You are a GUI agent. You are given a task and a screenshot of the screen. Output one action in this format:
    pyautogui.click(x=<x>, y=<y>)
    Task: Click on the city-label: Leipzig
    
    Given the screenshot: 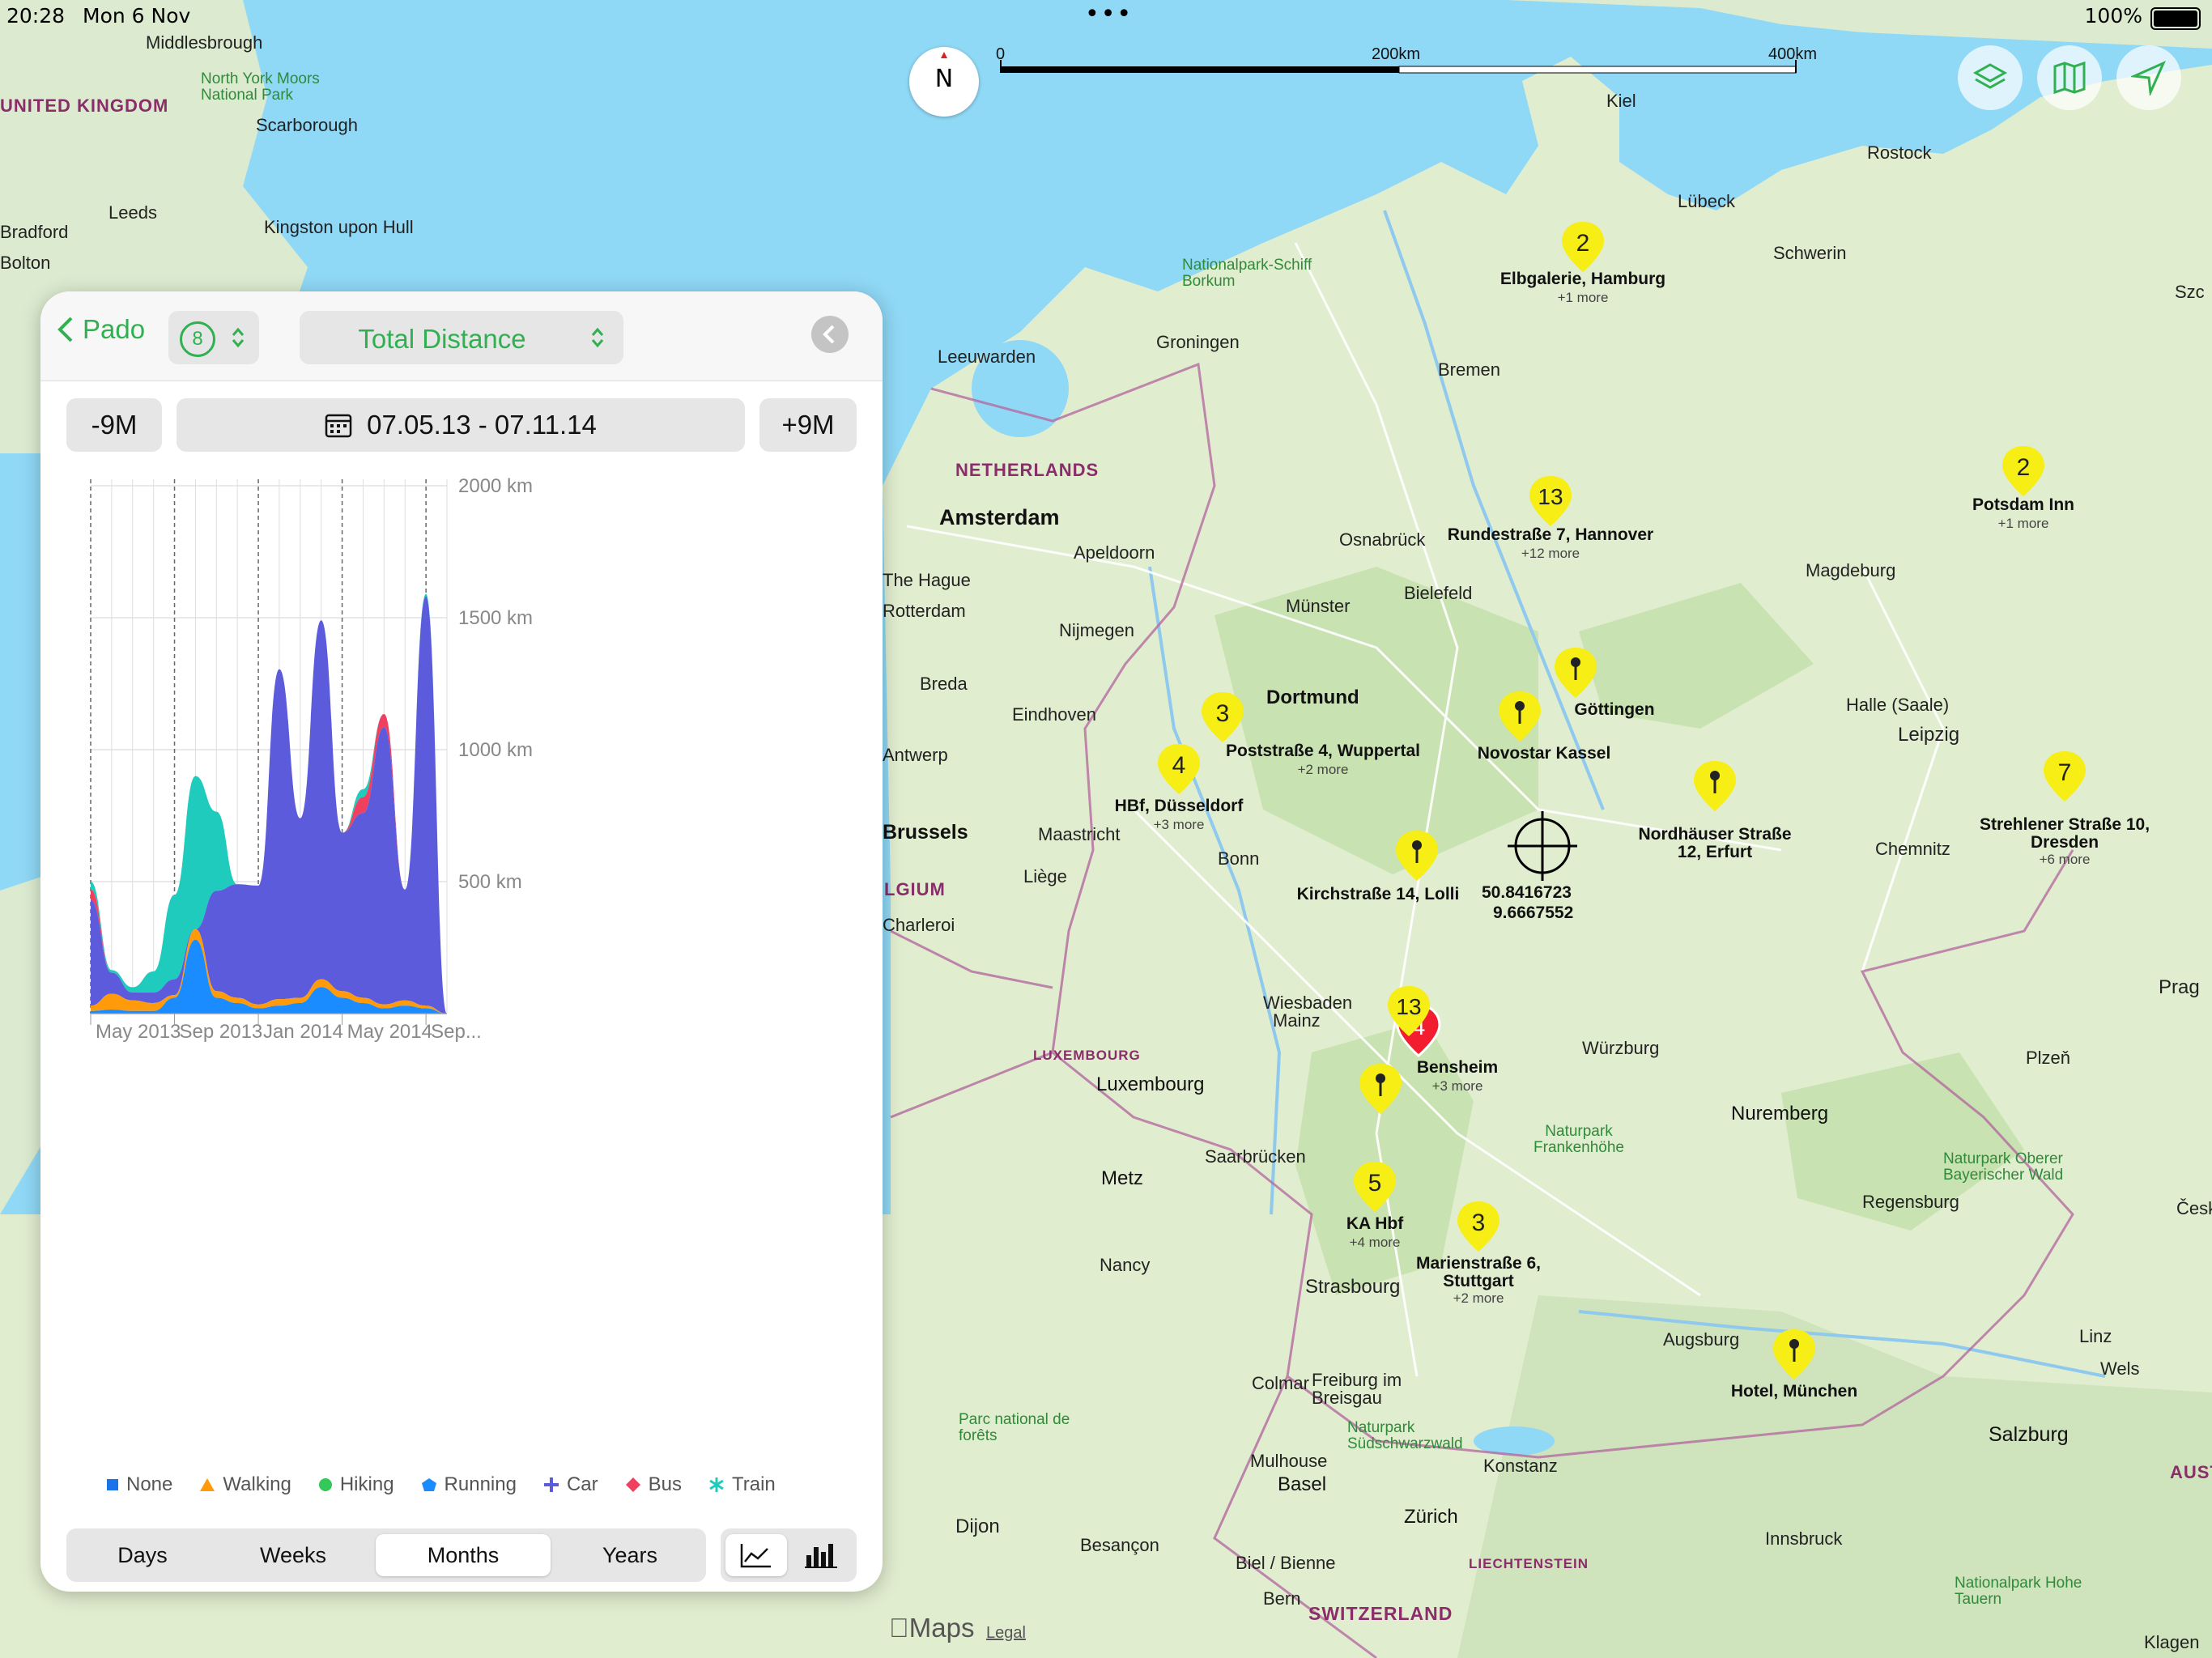 What is the action you would take?
    pyautogui.click(x=1929, y=735)
    